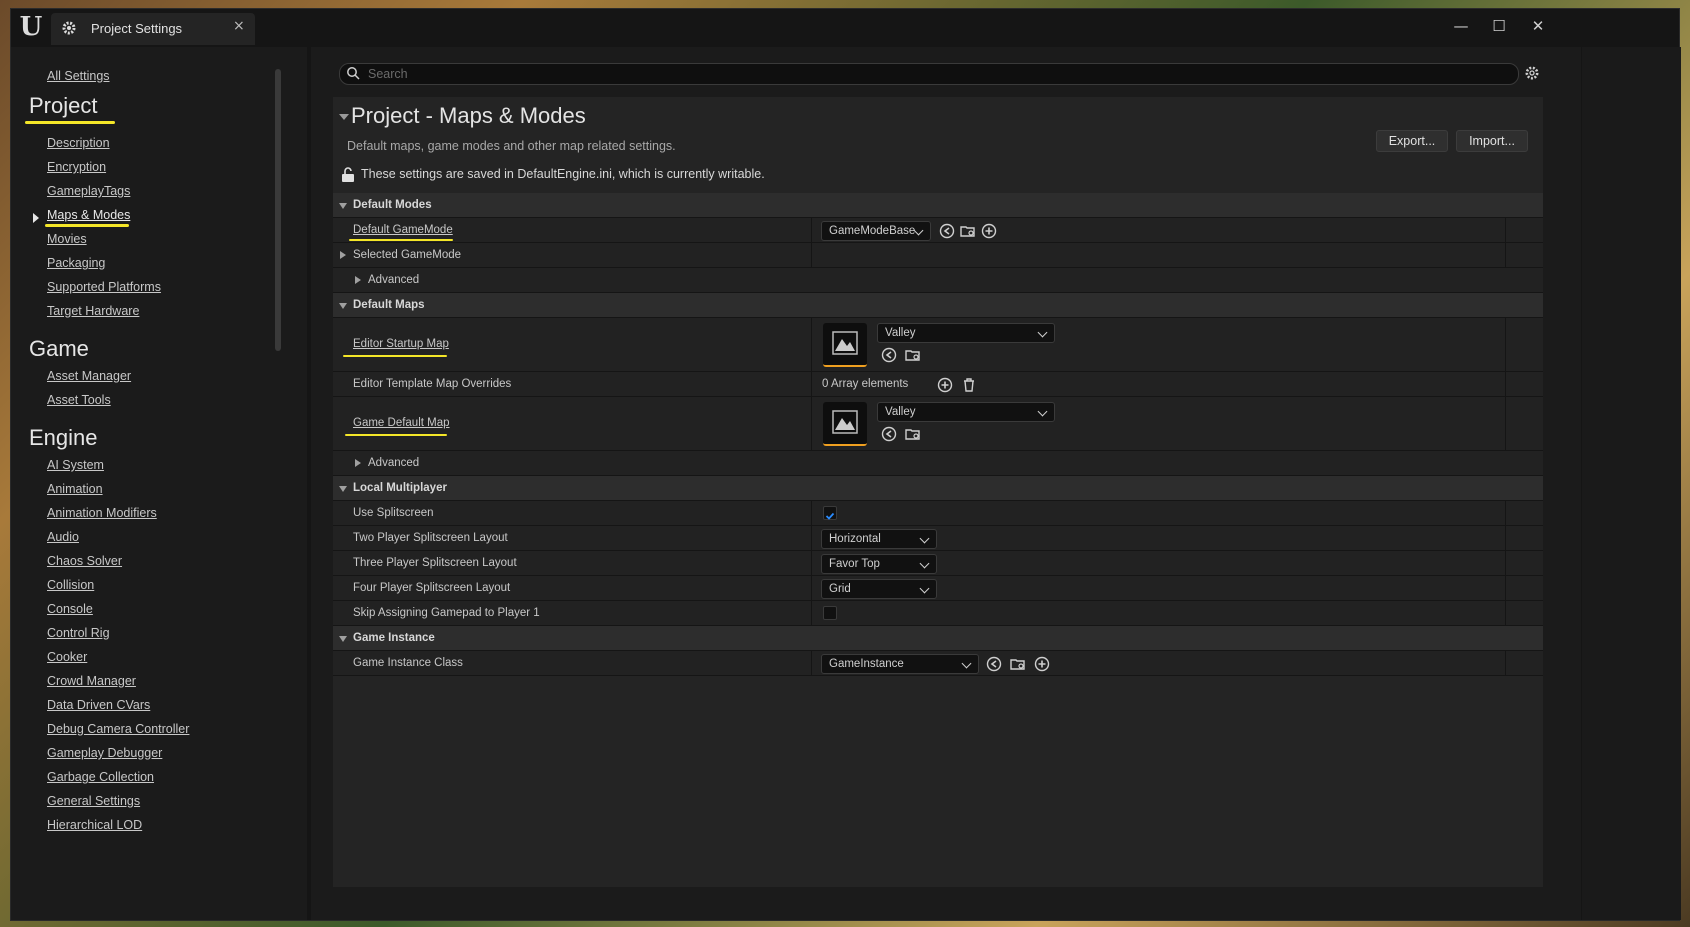 This screenshot has width=1690, height=927. Describe the element at coordinates (938, 205) in the screenshot. I see `category-default-modes: Default Modes` at that location.